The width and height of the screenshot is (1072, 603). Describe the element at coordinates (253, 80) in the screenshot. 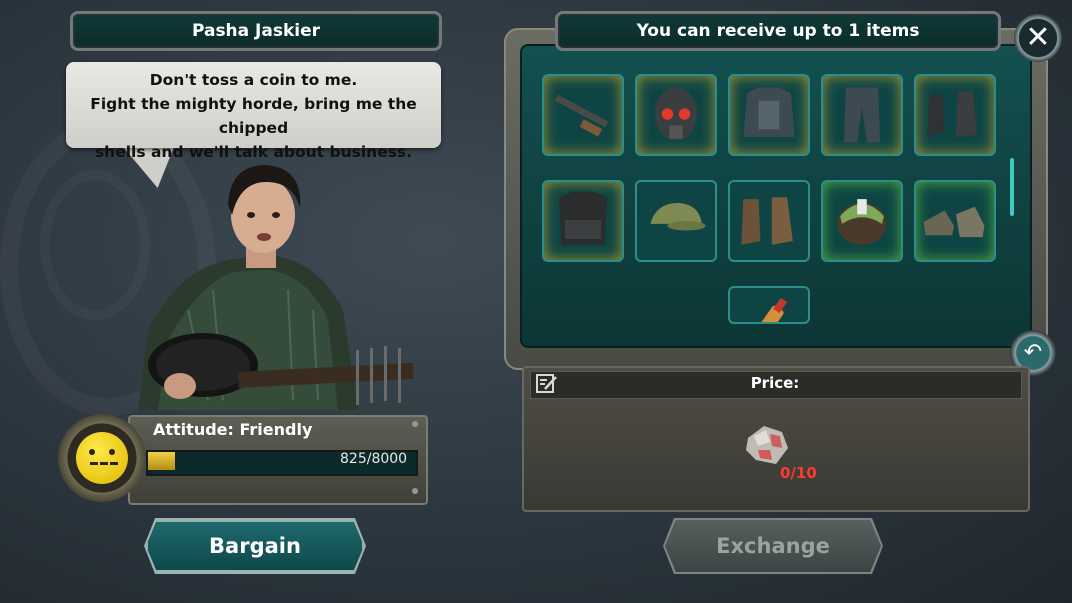

I see `dialogue-line-1: Don't toss a coin to me.` at that location.